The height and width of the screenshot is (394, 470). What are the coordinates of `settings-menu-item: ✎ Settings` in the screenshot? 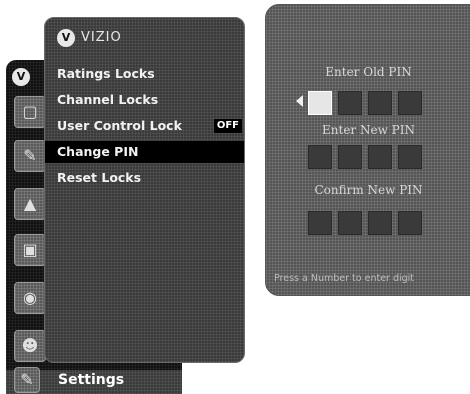 It's located at (94, 380).